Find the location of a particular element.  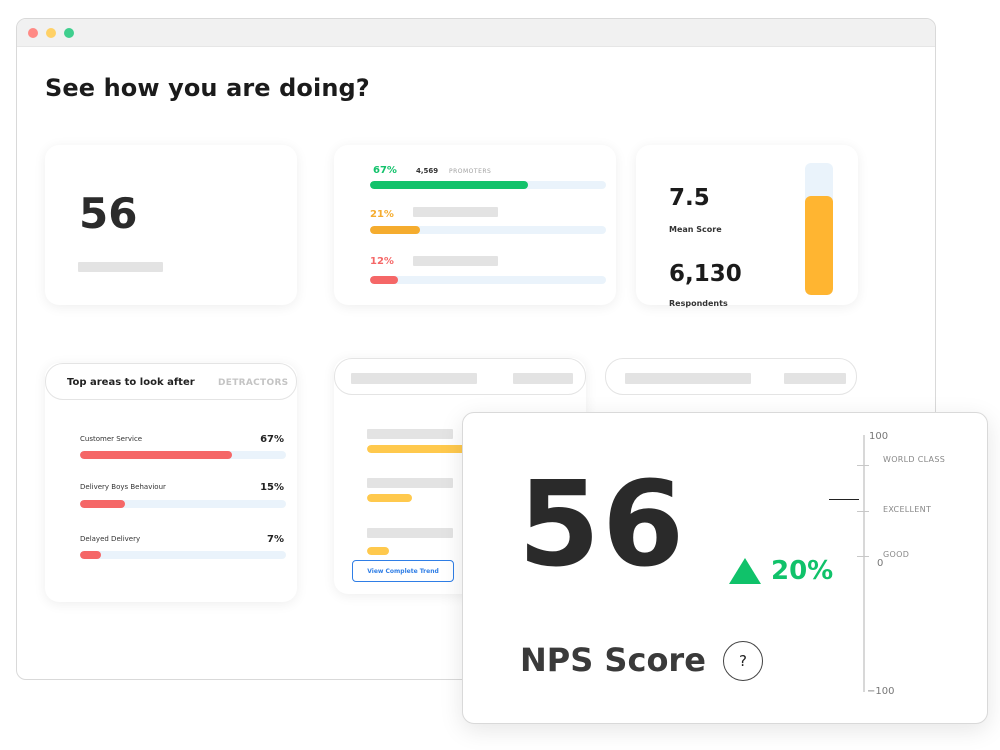

trend-title-placeholder is located at coordinates (414, 378).